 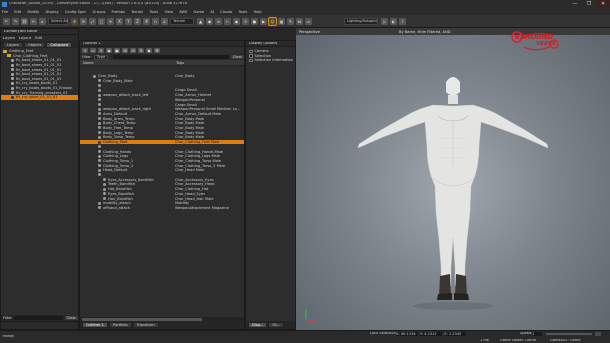 I want to click on scale-icon: ⤢, so click(x=92, y=21).